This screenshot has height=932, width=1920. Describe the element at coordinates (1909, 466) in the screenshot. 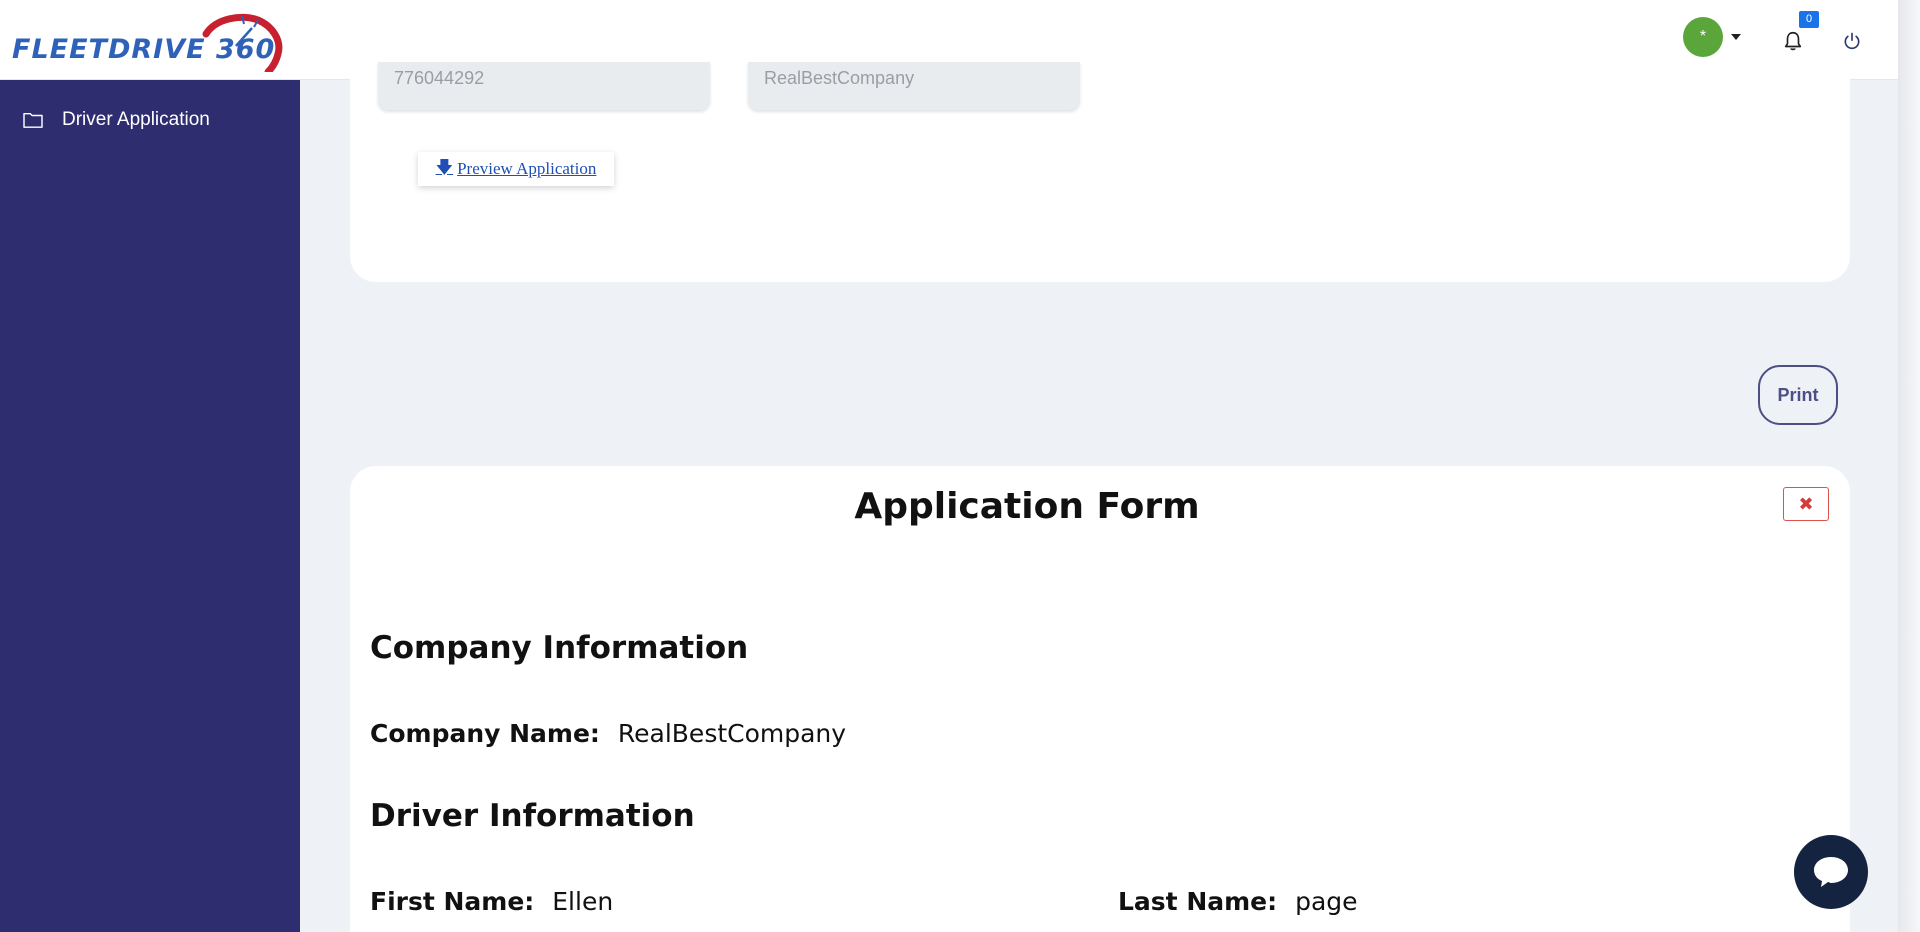

I see `page-scrollbar` at that location.